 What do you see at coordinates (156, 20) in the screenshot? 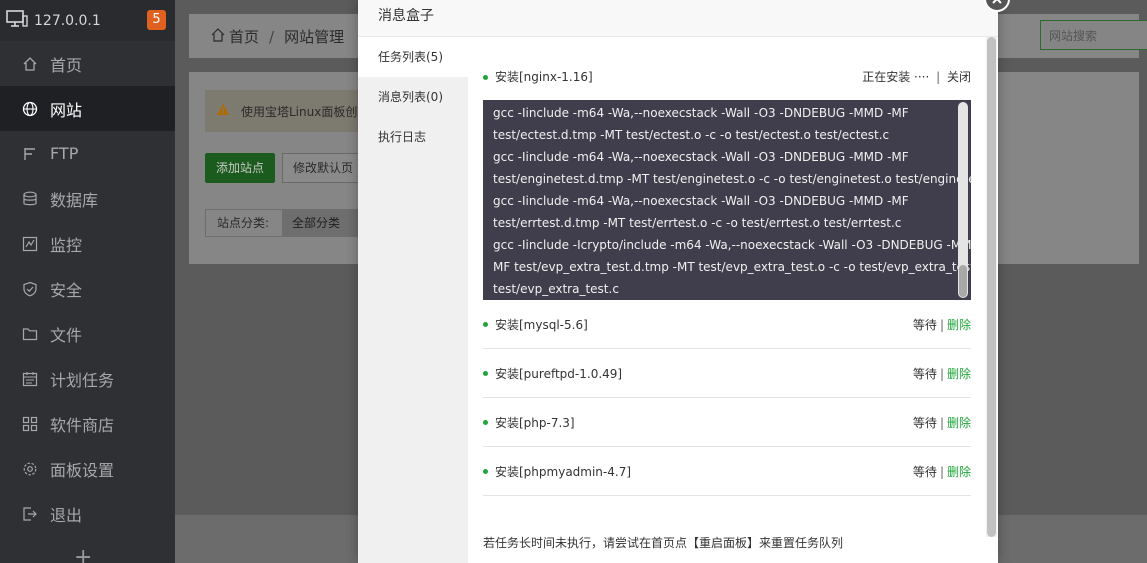
I see `notification-badge: 5` at bounding box center [156, 20].